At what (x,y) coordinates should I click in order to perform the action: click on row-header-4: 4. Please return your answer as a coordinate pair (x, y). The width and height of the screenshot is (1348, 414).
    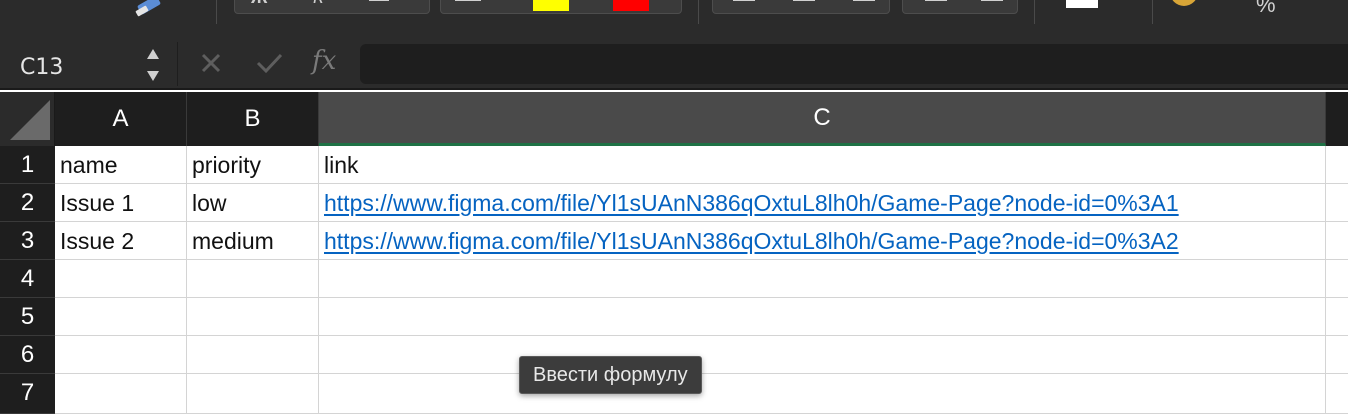
    Looking at the image, I should click on (27, 279).